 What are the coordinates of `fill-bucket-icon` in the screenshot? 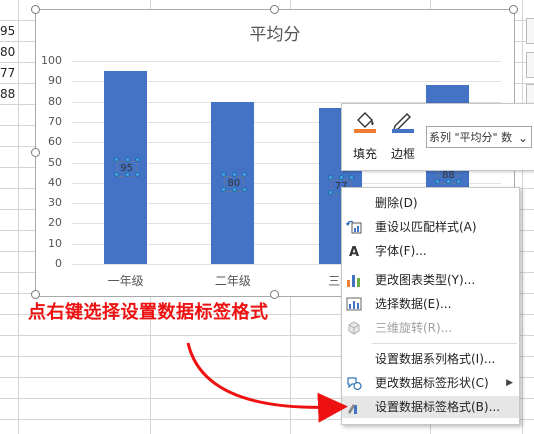 It's located at (365, 122).